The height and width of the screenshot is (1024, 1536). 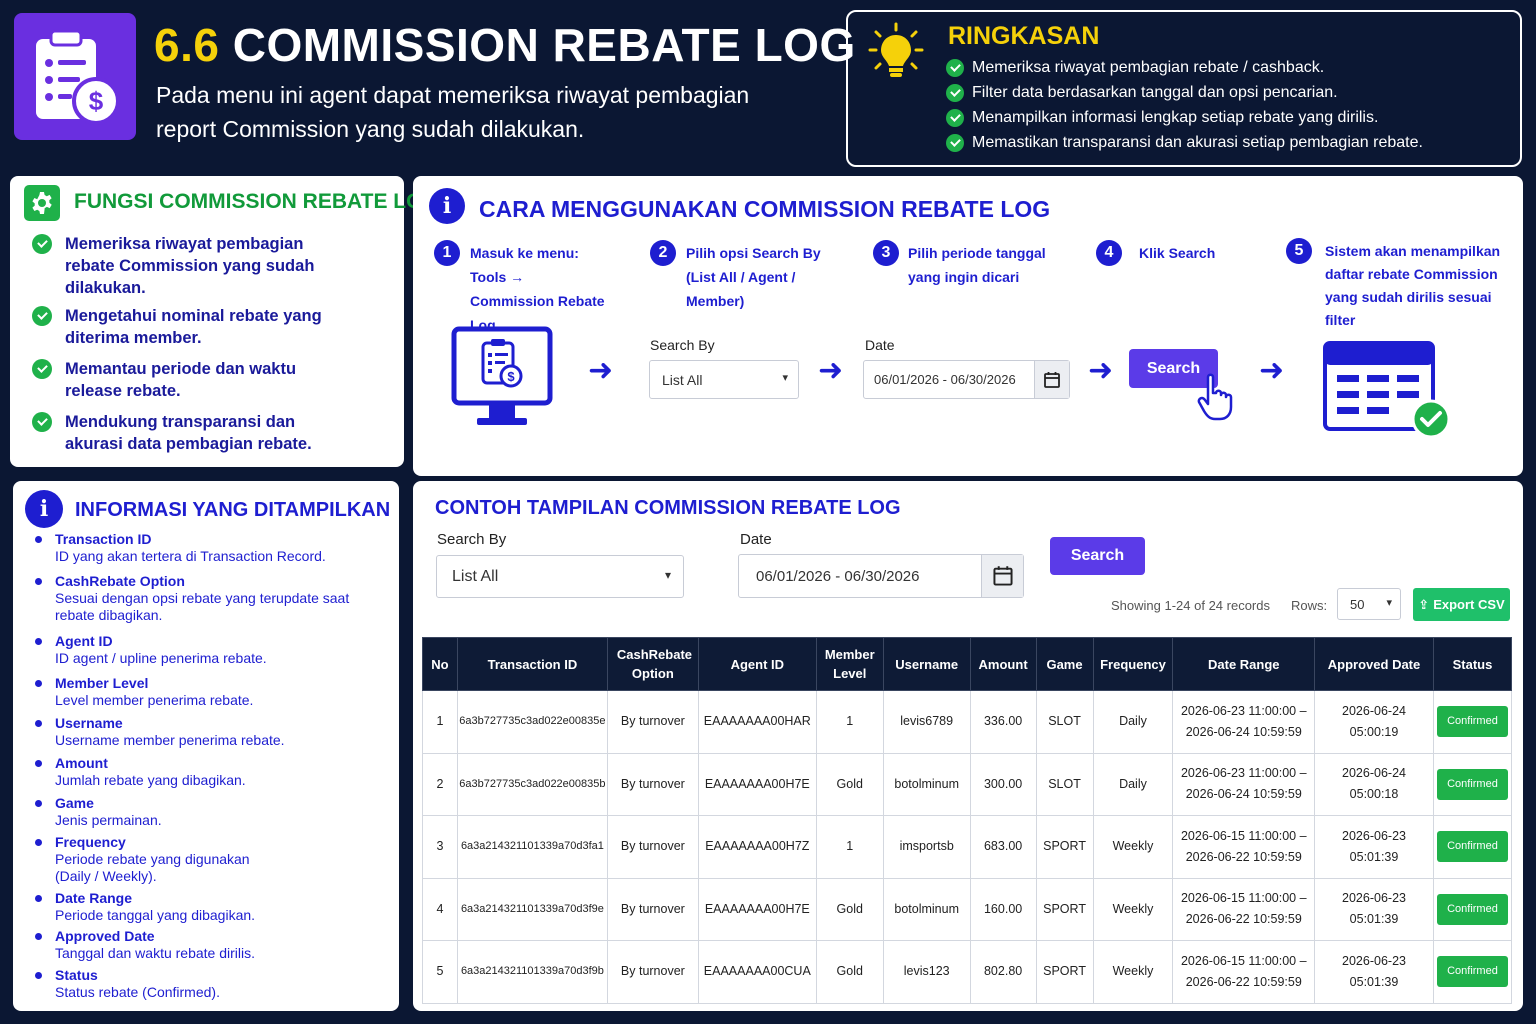 What do you see at coordinates (256, 201) in the screenshot?
I see `fungsi-title: FUNGSI COMMISSION REBATE LOG` at bounding box center [256, 201].